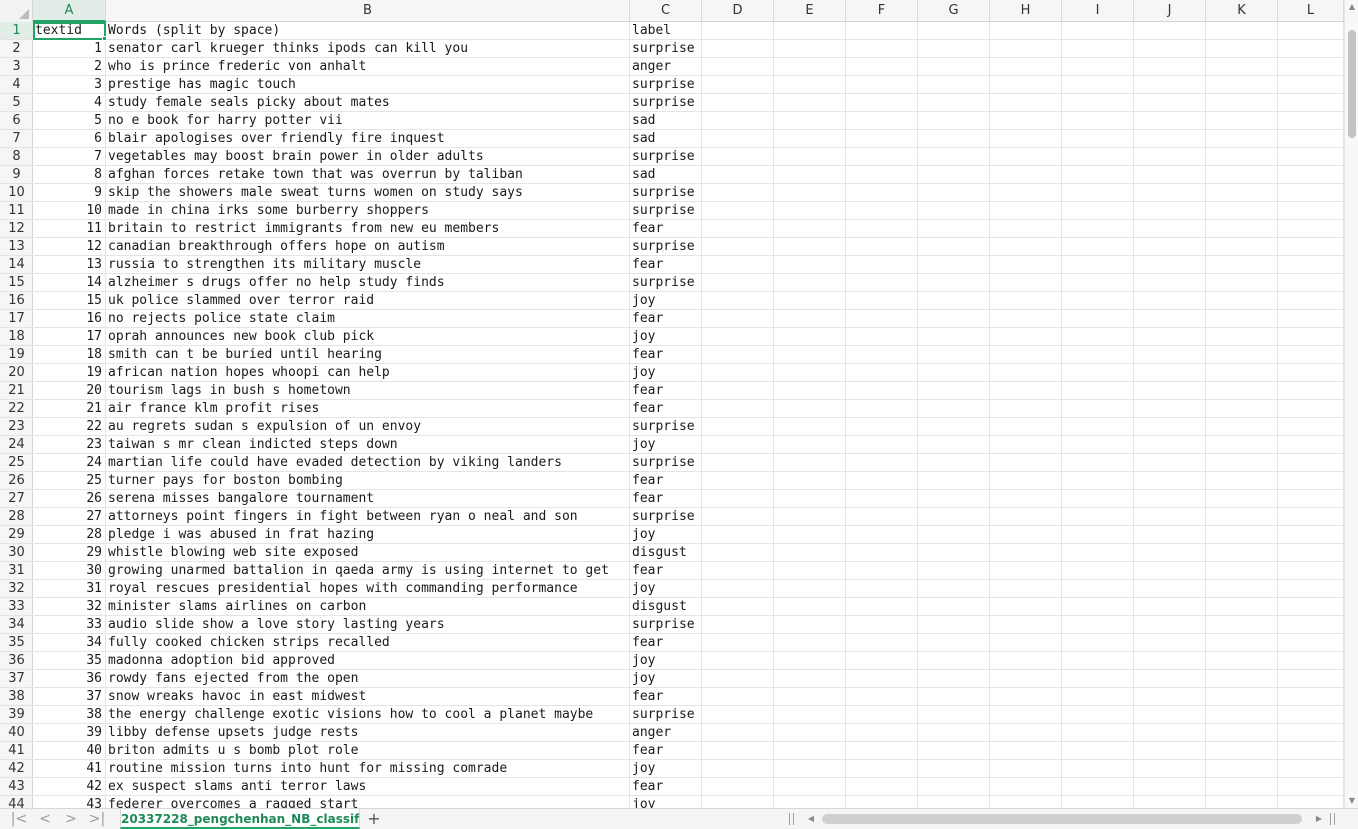 This screenshot has height=829, width=1358. What do you see at coordinates (1170, 11) in the screenshot?
I see `column-header-j: J` at bounding box center [1170, 11].